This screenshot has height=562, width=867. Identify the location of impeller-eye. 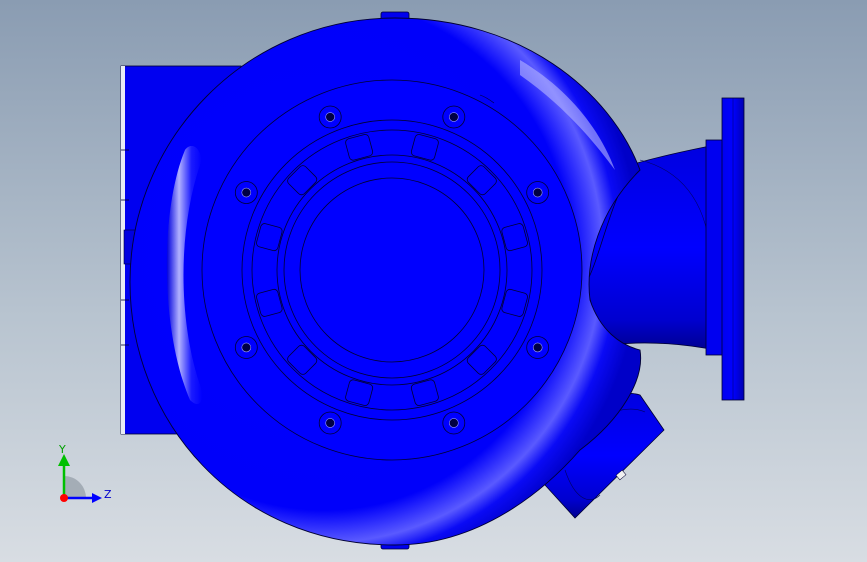
(392, 270).